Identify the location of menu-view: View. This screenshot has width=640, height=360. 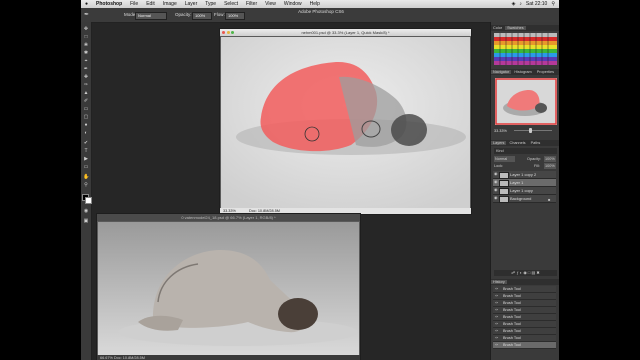
(270, 4).